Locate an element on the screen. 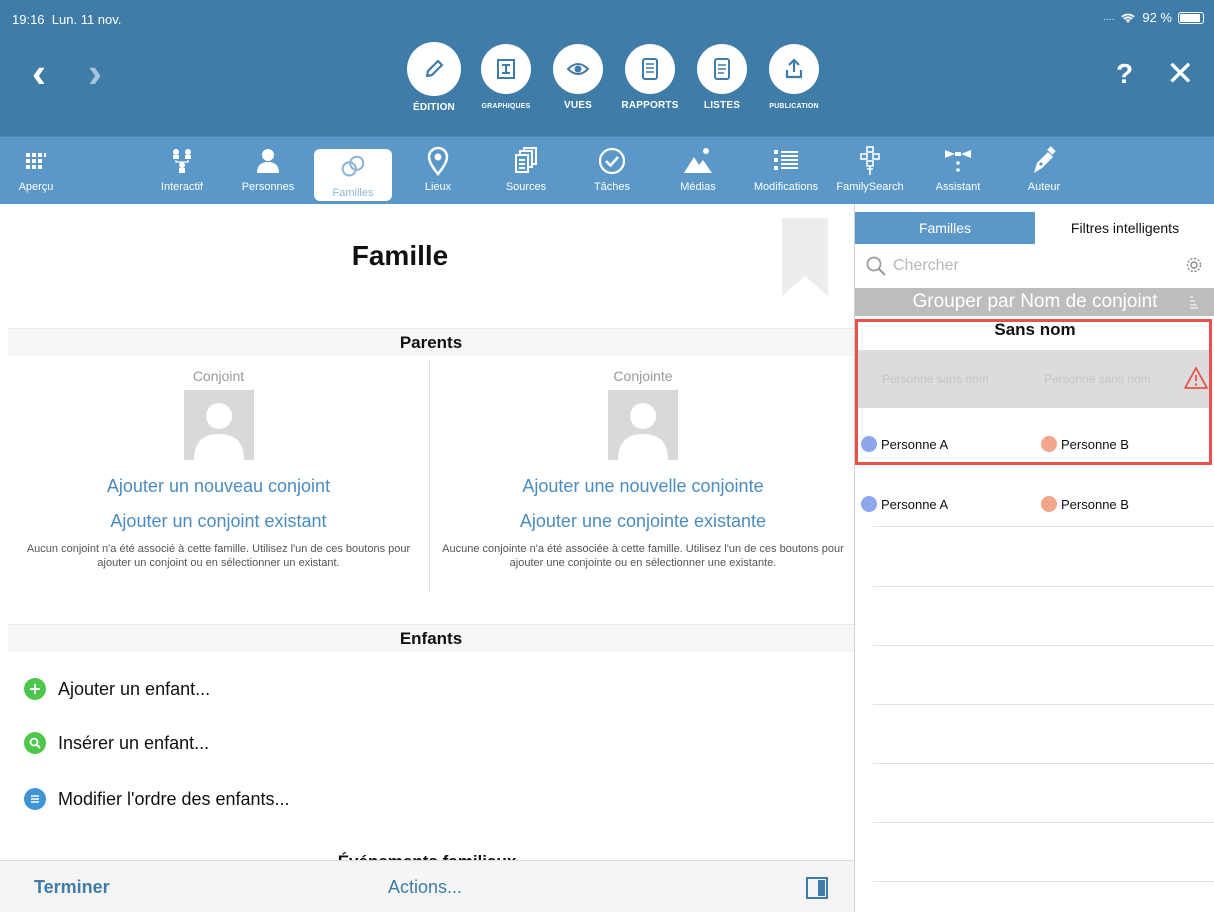 This screenshot has height=912, width=1214. mode-vues: VUES is located at coordinates (578, 78).